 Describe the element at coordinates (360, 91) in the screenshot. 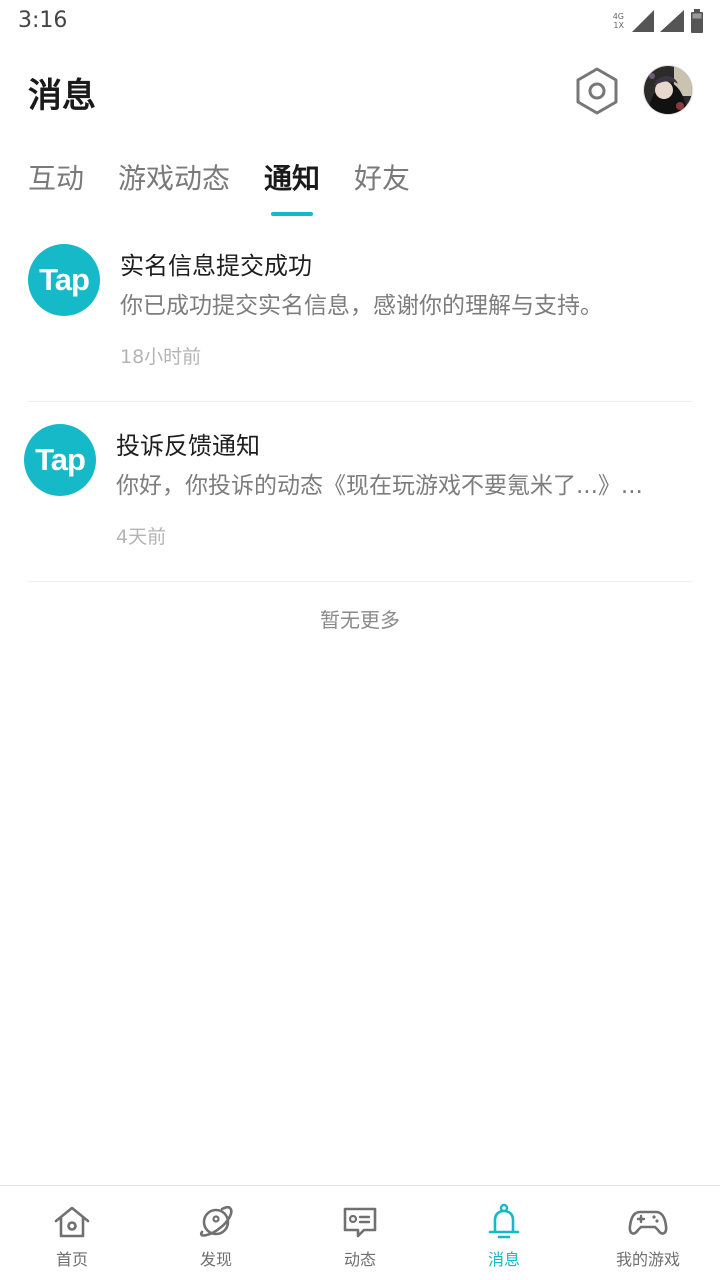

I see `header: 消息` at that location.